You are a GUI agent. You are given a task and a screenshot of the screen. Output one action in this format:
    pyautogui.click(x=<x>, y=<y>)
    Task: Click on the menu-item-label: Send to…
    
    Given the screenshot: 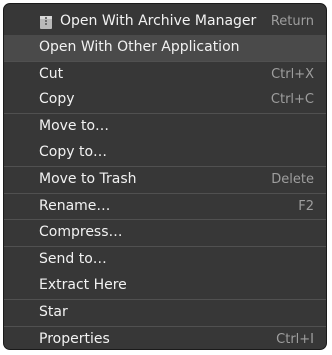 What is the action you would take?
    pyautogui.click(x=73, y=259)
    